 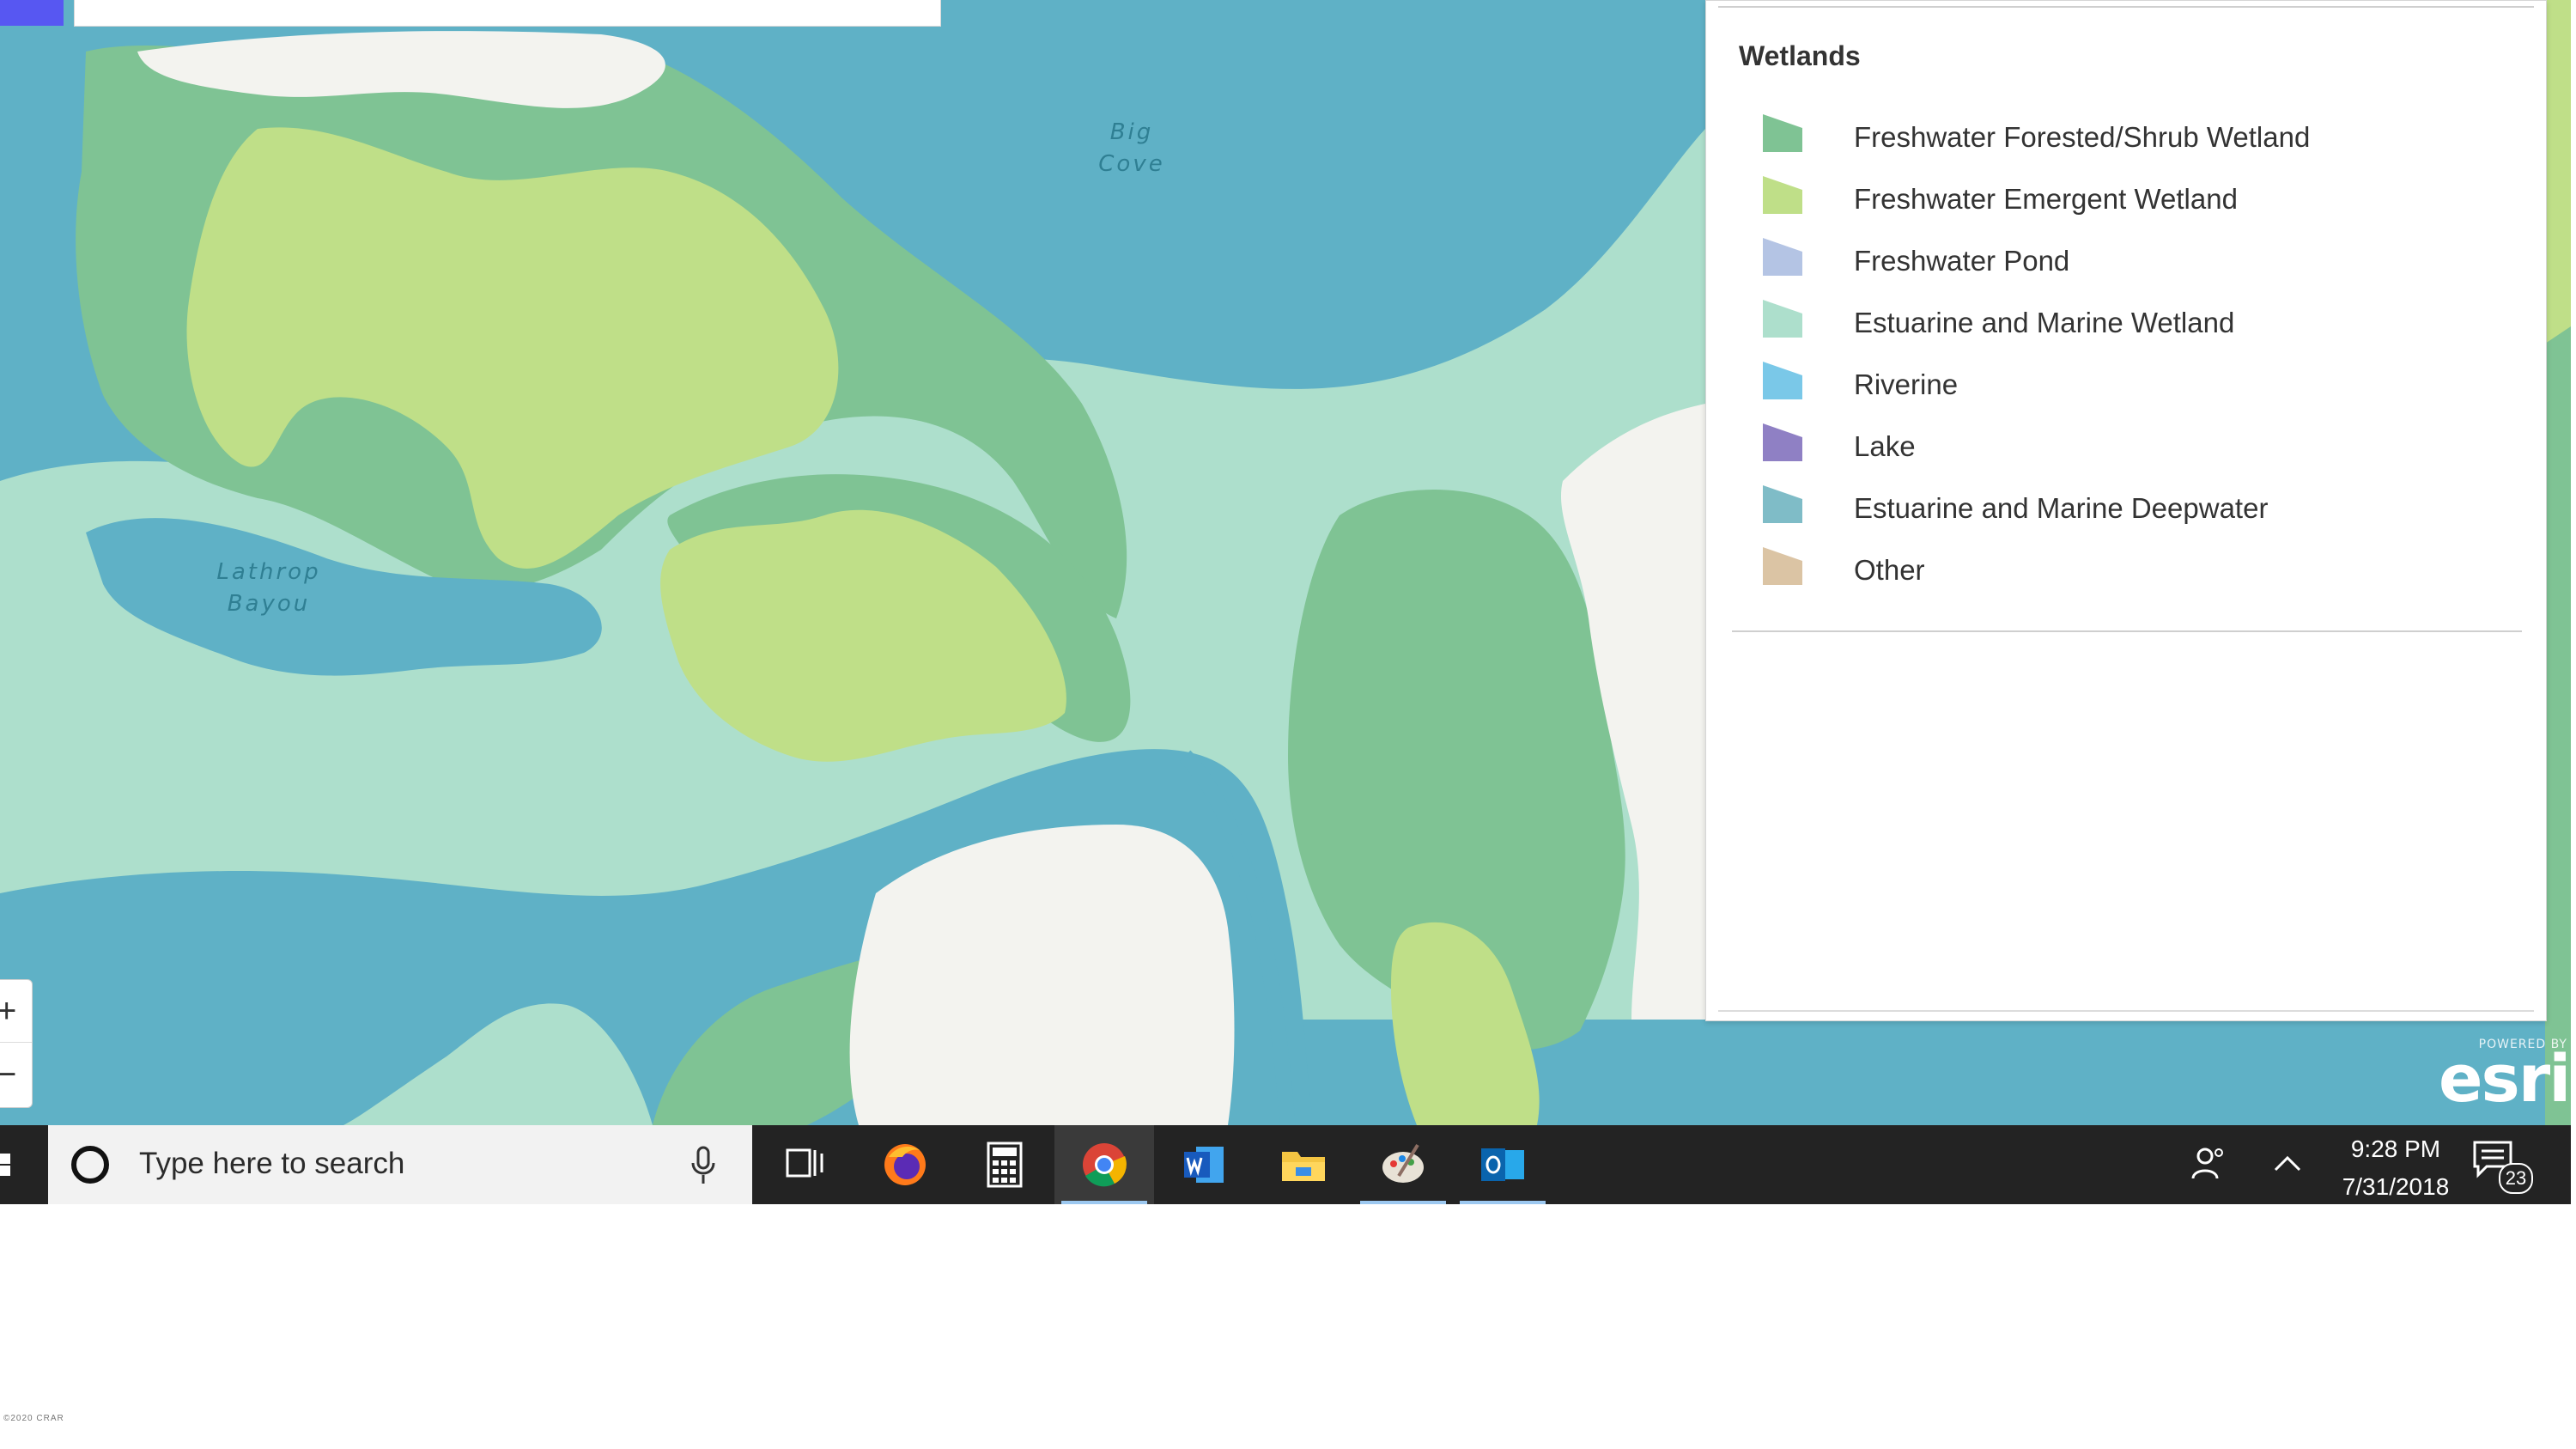 I want to click on legend-item: Other, so click(x=2132, y=569).